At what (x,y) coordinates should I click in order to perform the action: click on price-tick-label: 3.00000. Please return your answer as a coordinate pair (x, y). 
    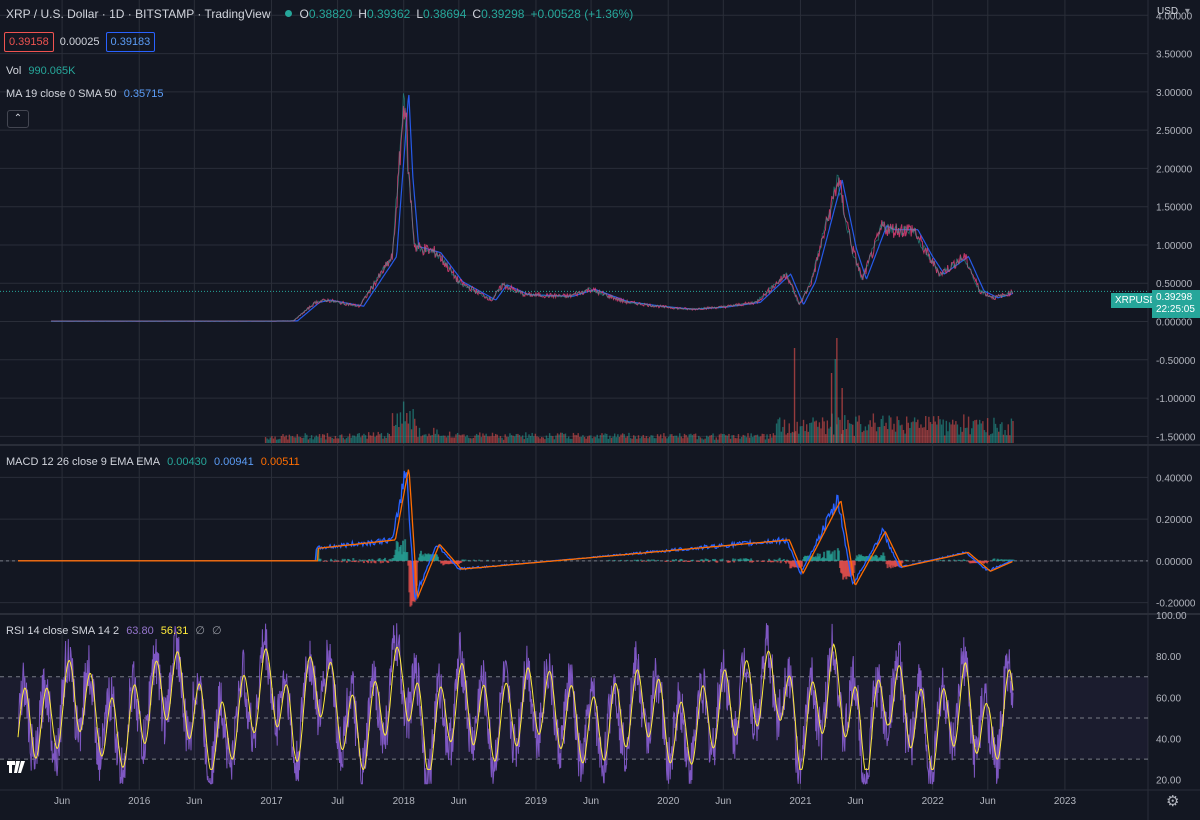
    Looking at the image, I should click on (1174, 93).